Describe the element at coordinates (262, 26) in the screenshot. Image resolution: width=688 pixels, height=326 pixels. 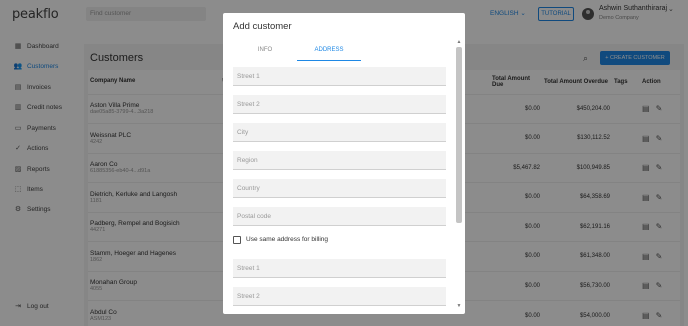
I see `dialog-title: Add customer` at that location.